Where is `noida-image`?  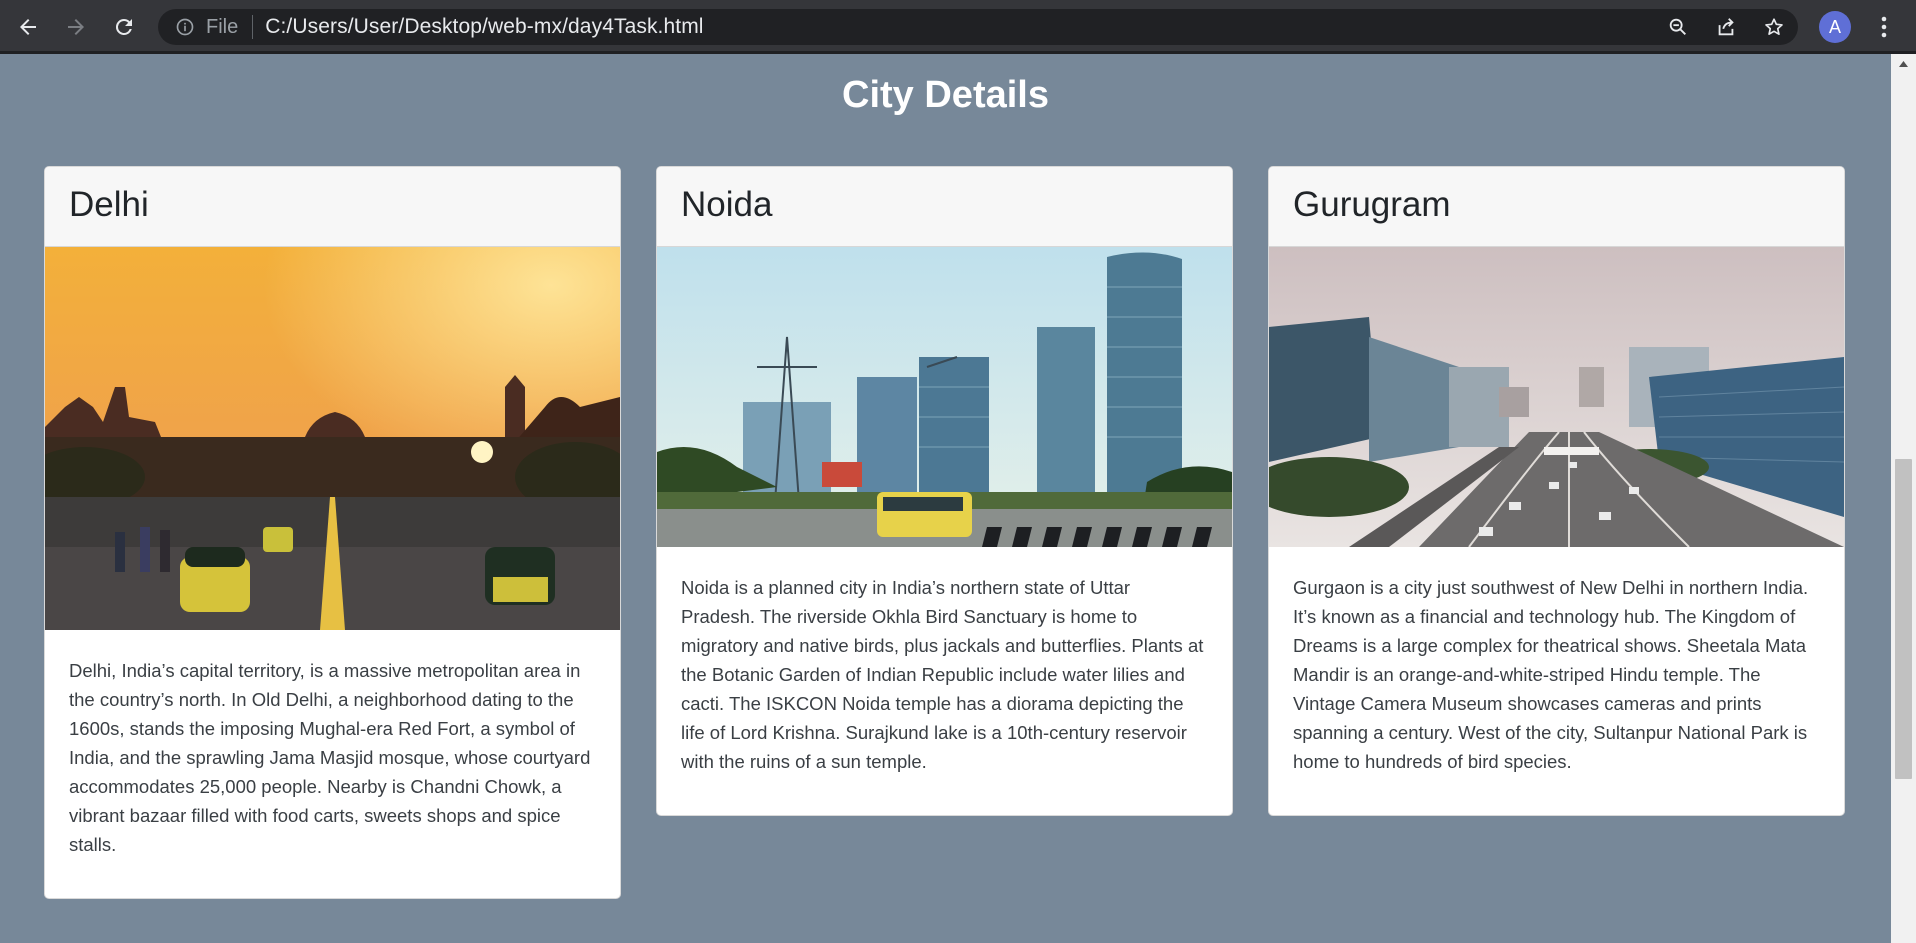
noida-image is located at coordinates (944, 397).